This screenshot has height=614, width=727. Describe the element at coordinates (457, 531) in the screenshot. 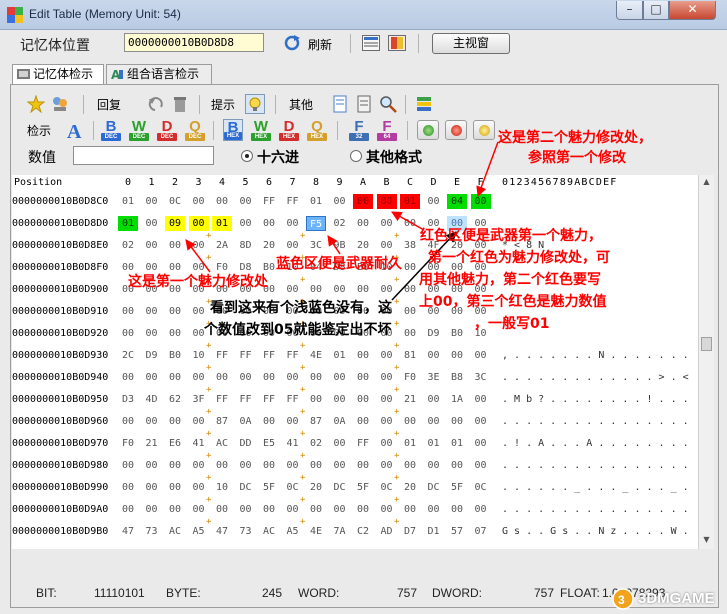

I see `hex-cell: 57` at that location.